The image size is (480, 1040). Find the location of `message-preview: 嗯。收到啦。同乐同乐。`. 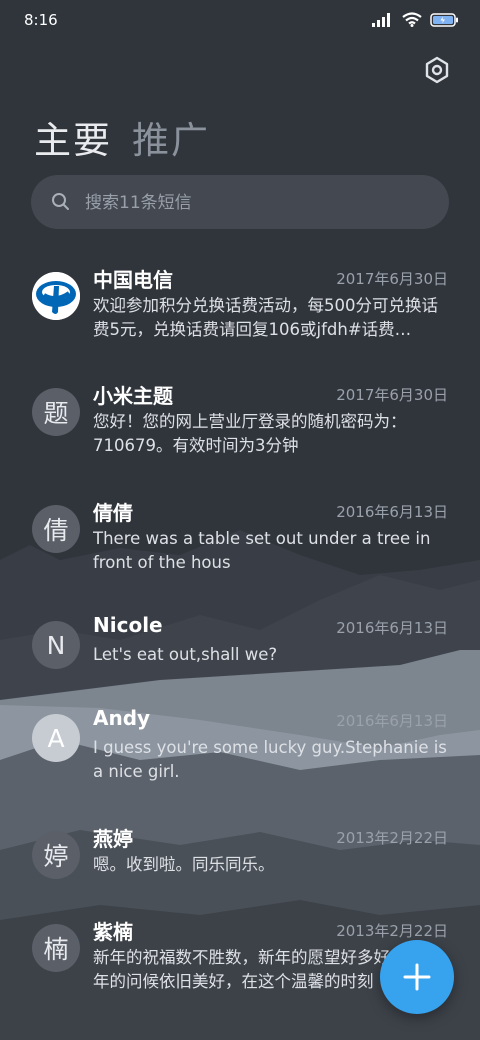

message-preview: 嗯。收到啦。同乐同乐。 is located at coordinates (184, 864).